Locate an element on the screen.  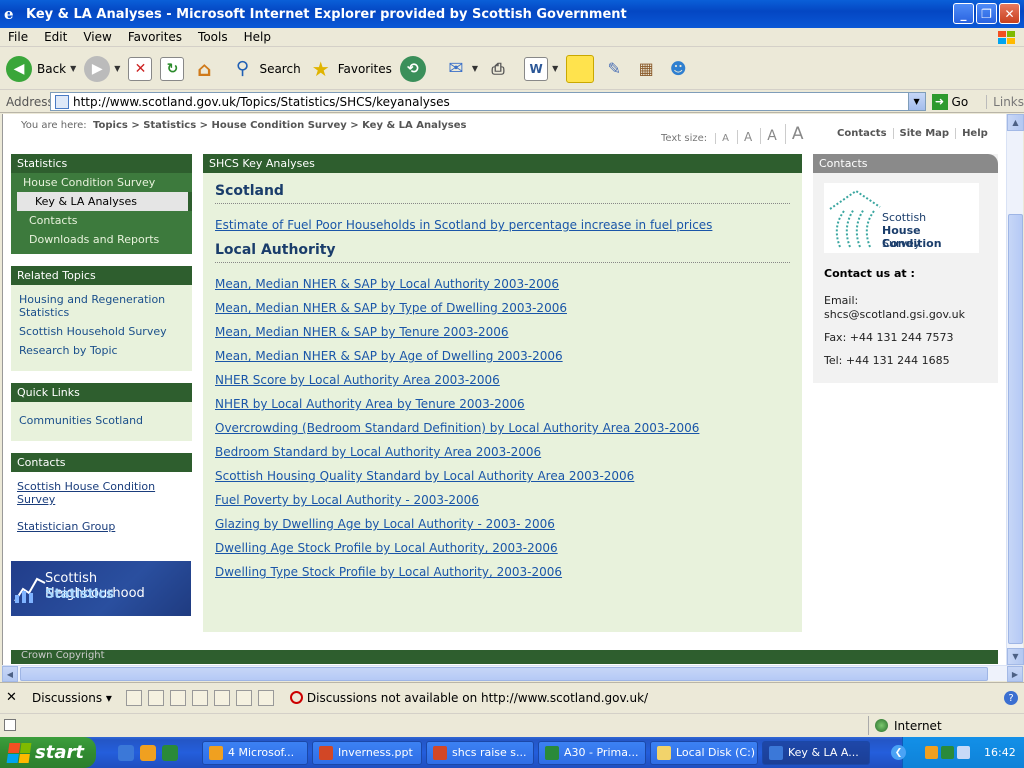
edit-discussion-icon is located at coordinates (155, 697).